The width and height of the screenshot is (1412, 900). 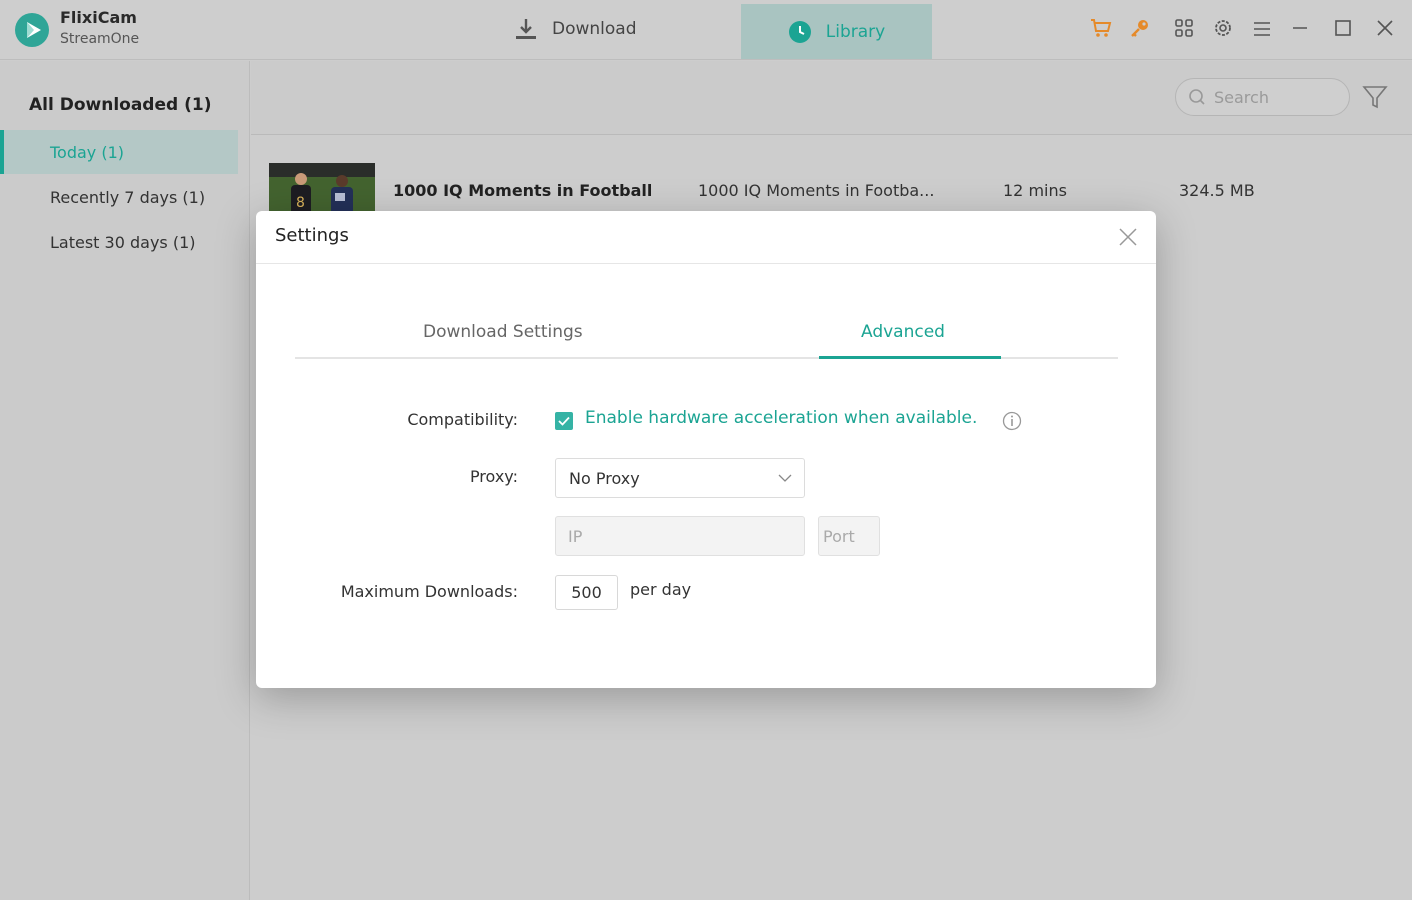 I want to click on sidebar-item-today: Today (1), so click(x=119, y=152).